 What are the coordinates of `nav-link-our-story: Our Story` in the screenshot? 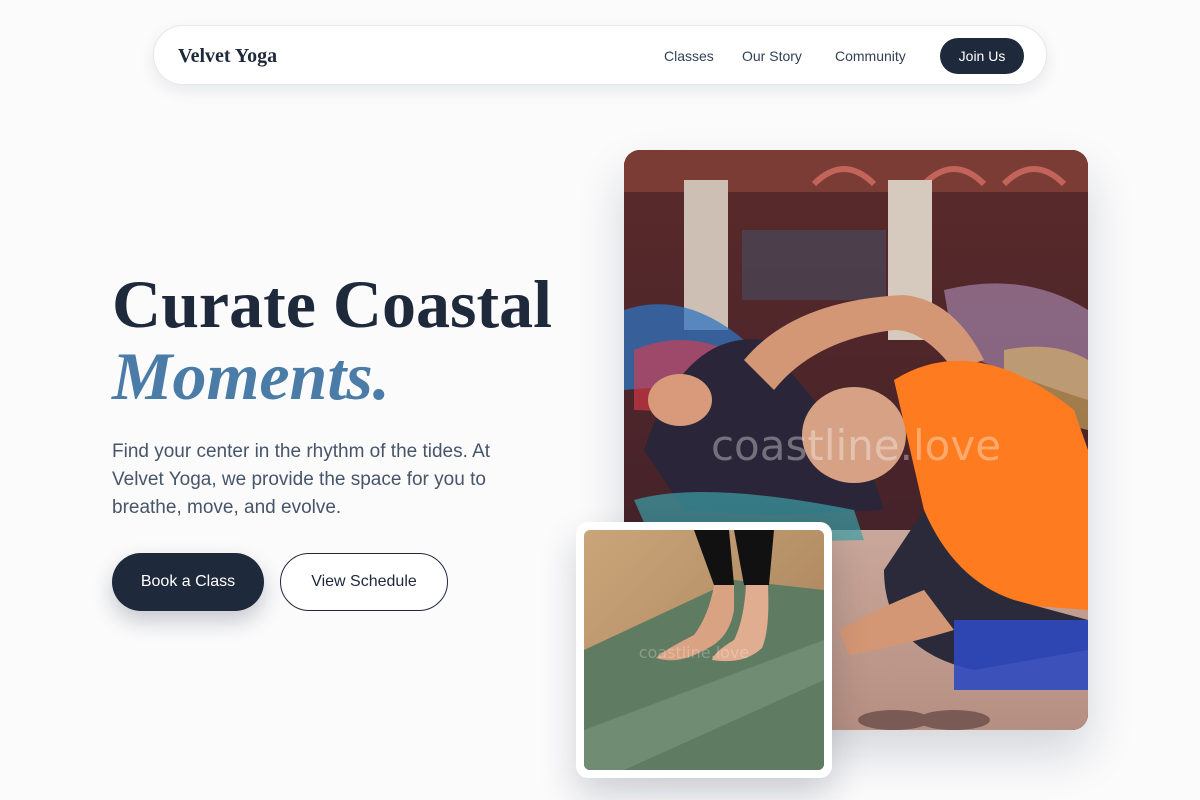 It's located at (772, 56).